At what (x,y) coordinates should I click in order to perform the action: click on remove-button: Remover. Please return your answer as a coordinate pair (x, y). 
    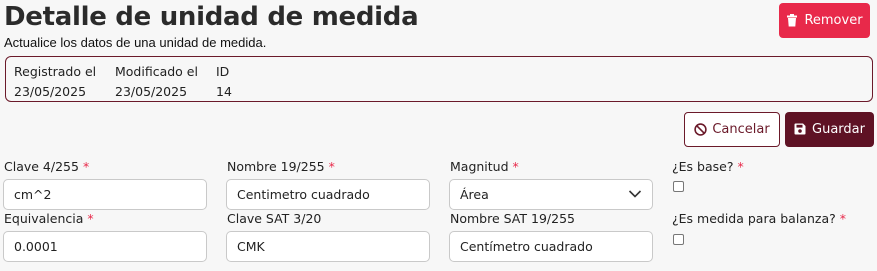
    Looking at the image, I should click on (824, 20).